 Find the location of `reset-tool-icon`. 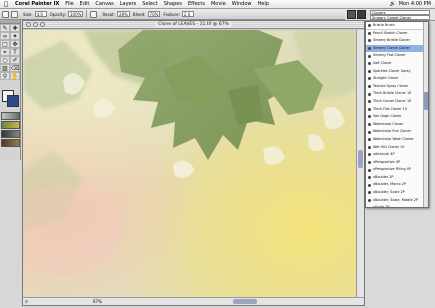

reset-tool-icon is located at coordinates (14, 14).